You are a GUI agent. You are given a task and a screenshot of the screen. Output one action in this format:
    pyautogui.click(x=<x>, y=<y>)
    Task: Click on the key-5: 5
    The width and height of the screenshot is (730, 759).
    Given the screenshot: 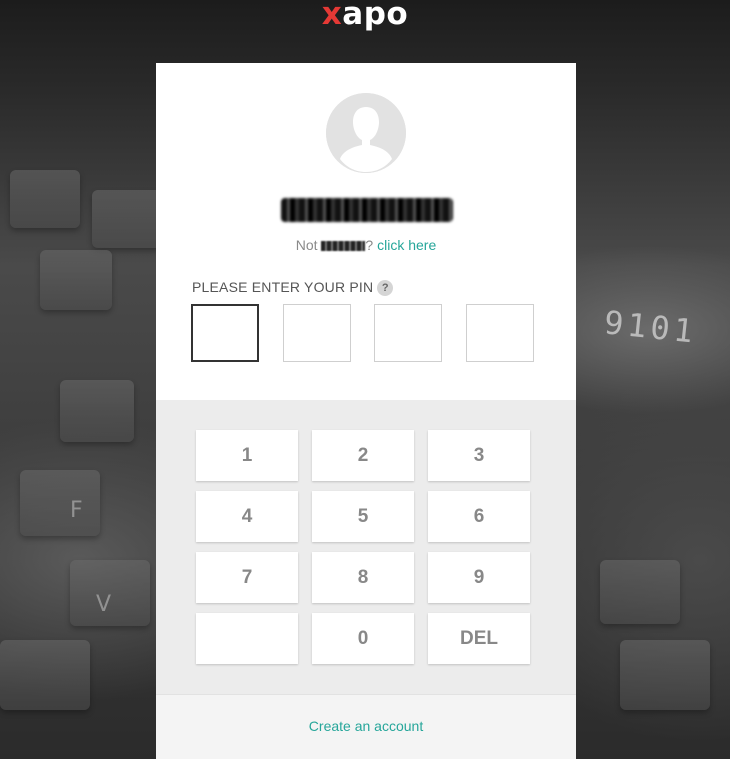 What is the action you would take?
    pyautogui.click(x=363, y=516)
    